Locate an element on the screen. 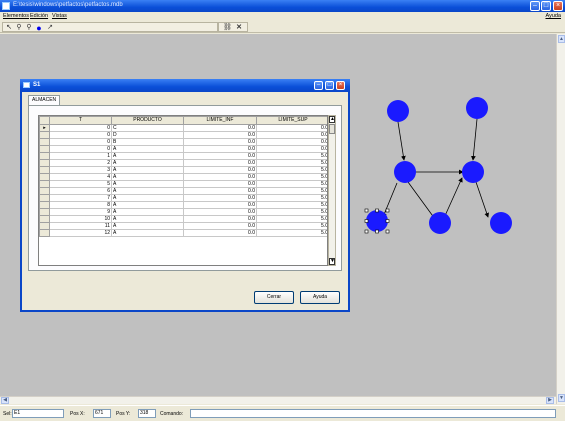  tab-almacen: ALMACEN is located at coordinates (44, 100).